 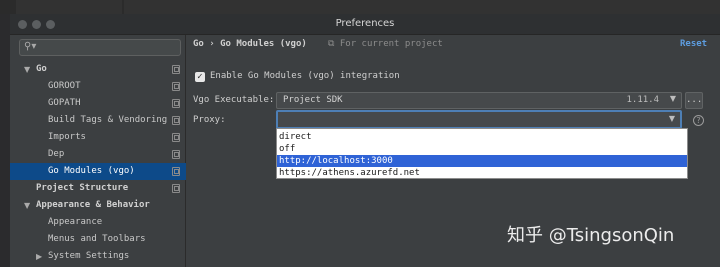 I want to click on sidebar-item-dep: Dep, so click(x=98, y=154).